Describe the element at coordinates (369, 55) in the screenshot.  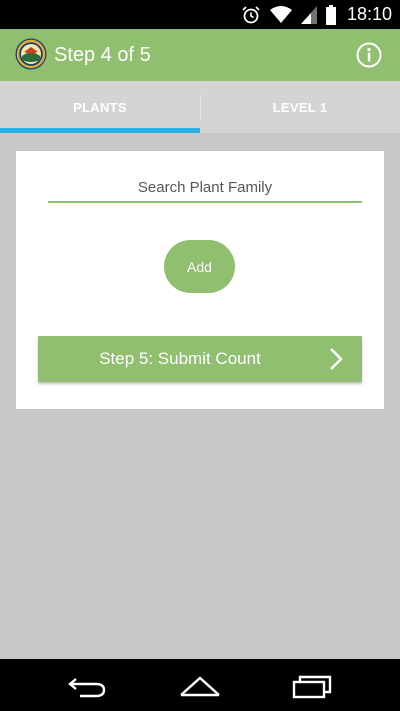
I see `info-icon` at that location.